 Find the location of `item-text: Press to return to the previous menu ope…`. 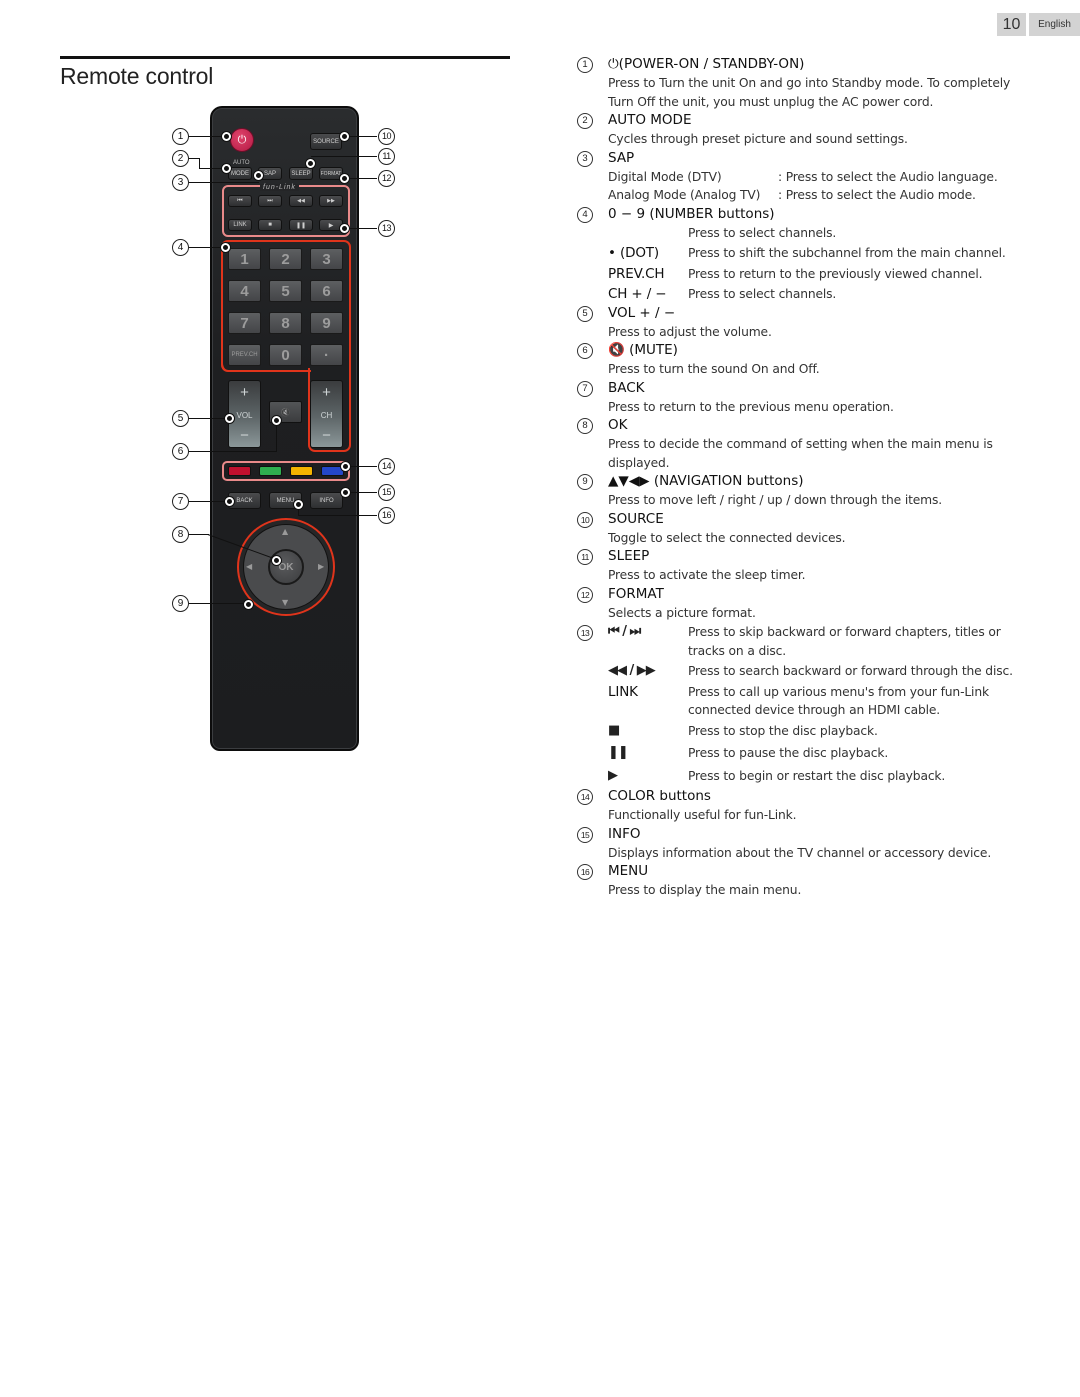

item-text: Press to return to the previous menu ope… is located at coordinates (751, 406).